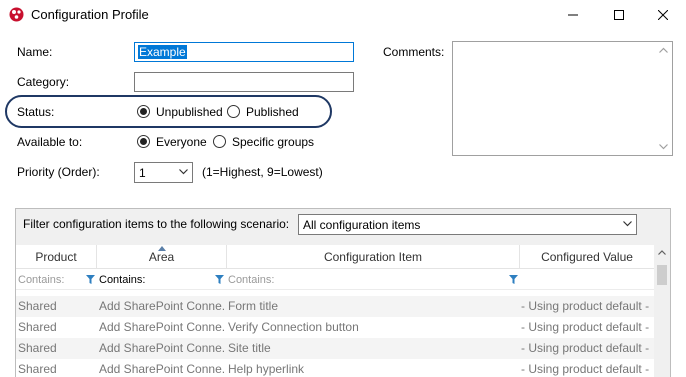 This screenshot has height=377, width=686. Describe the element at coordinates (233, 111) in the screenshot. I see `status-published-radio` at that location.